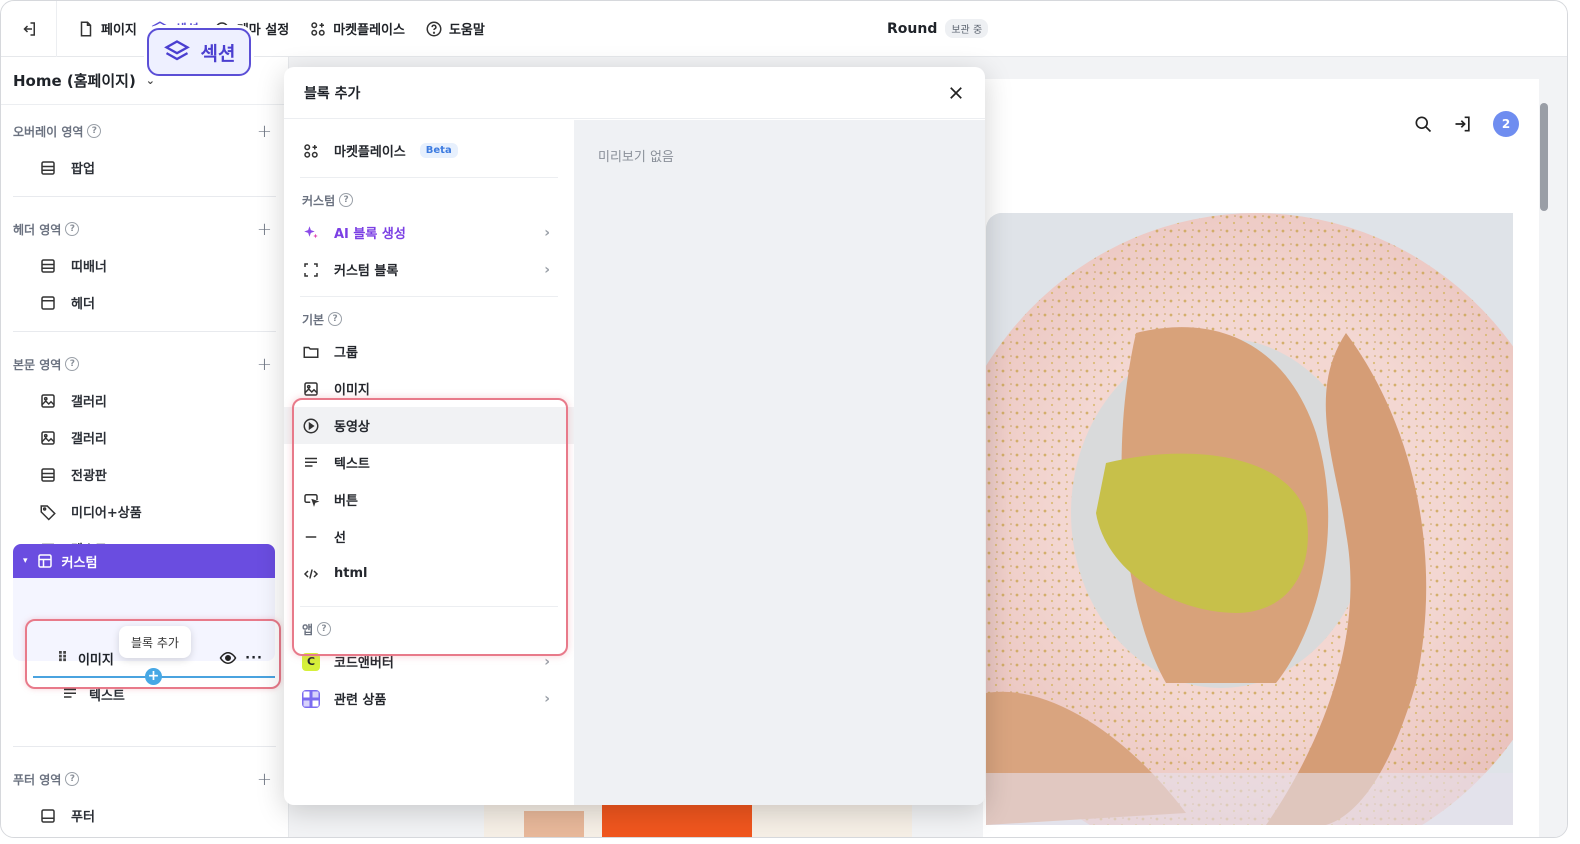 The width and height of the screenshot is (1580, 844). I want to click on add-block-button: +, so click(153, 676).